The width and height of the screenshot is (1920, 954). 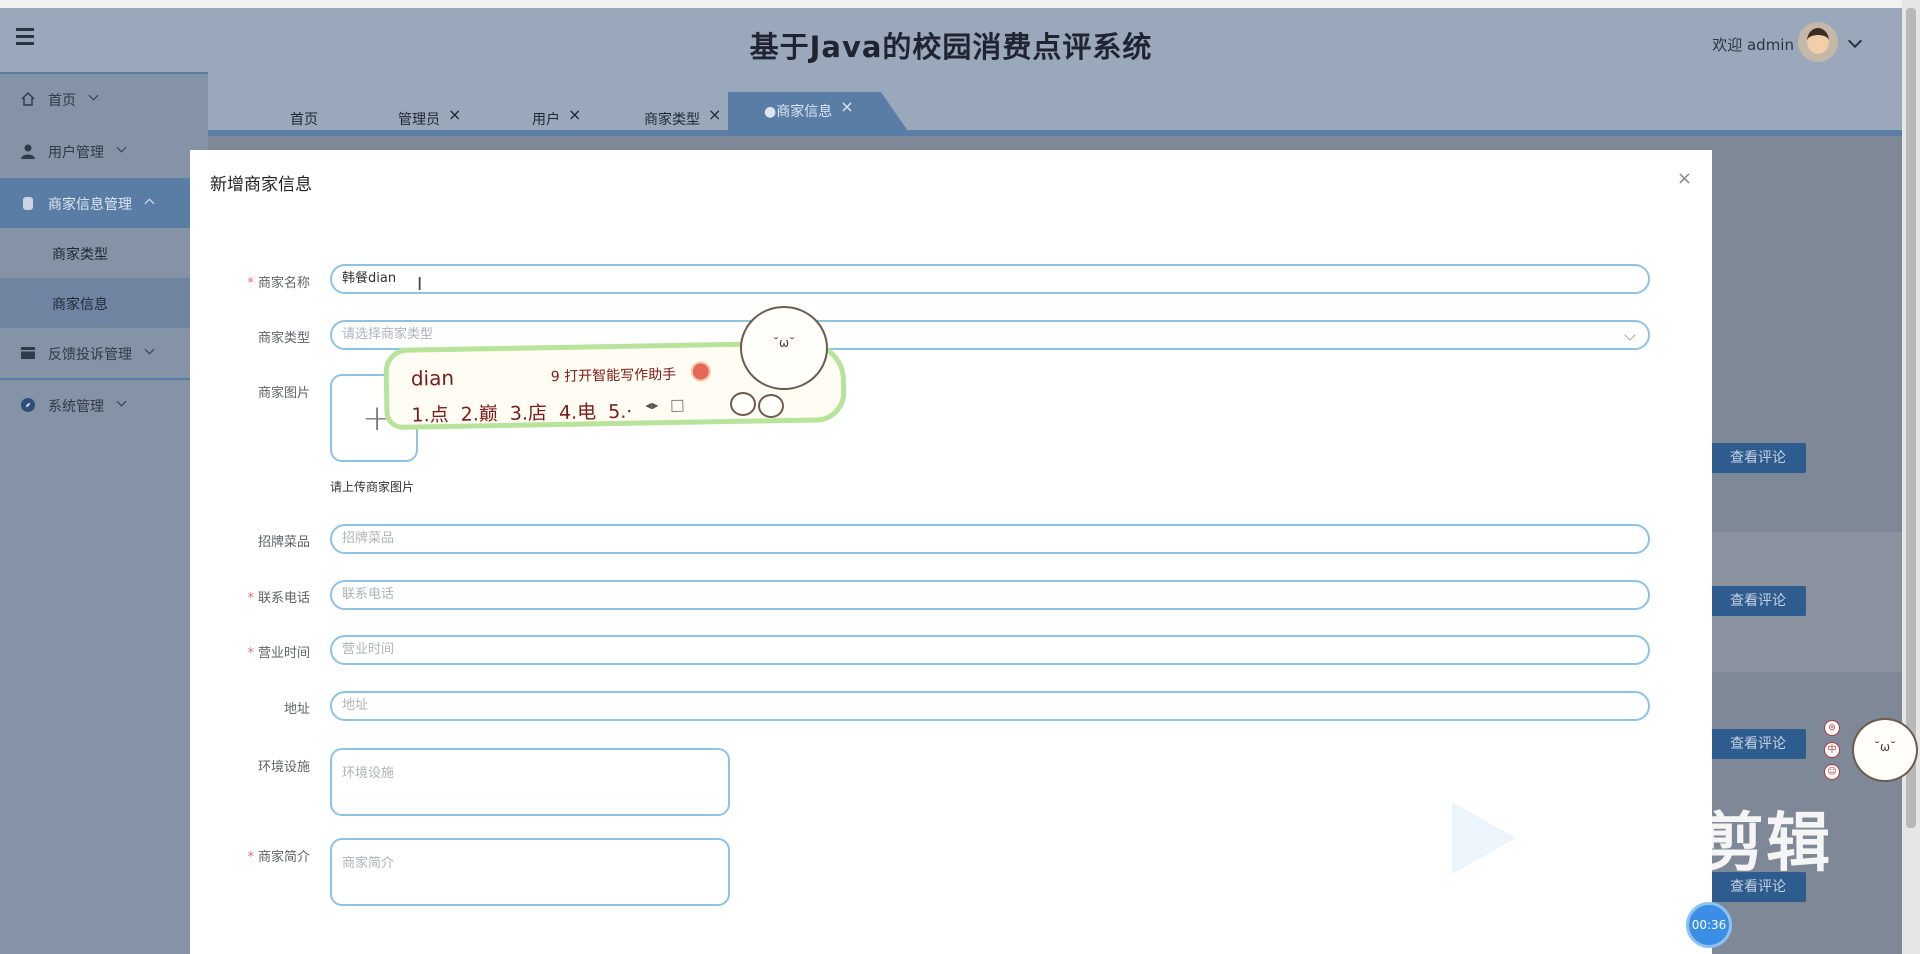 I want to click on sidebar-subitem-label: 商家类型, so click(x=80, y=255).